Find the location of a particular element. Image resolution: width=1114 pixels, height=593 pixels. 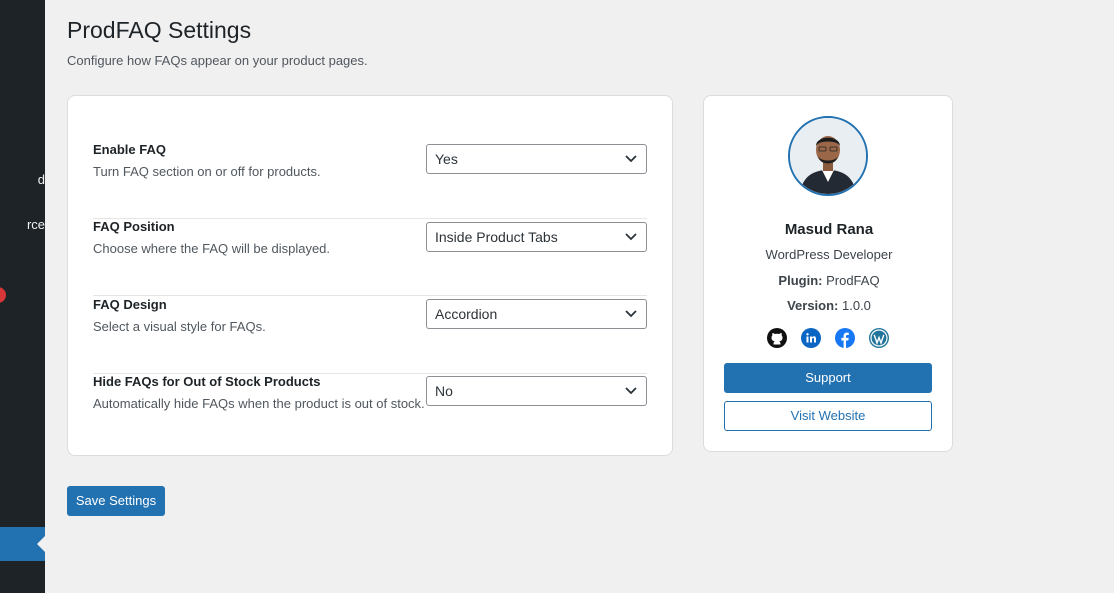

github-icon is located at coordinates (777, 338).